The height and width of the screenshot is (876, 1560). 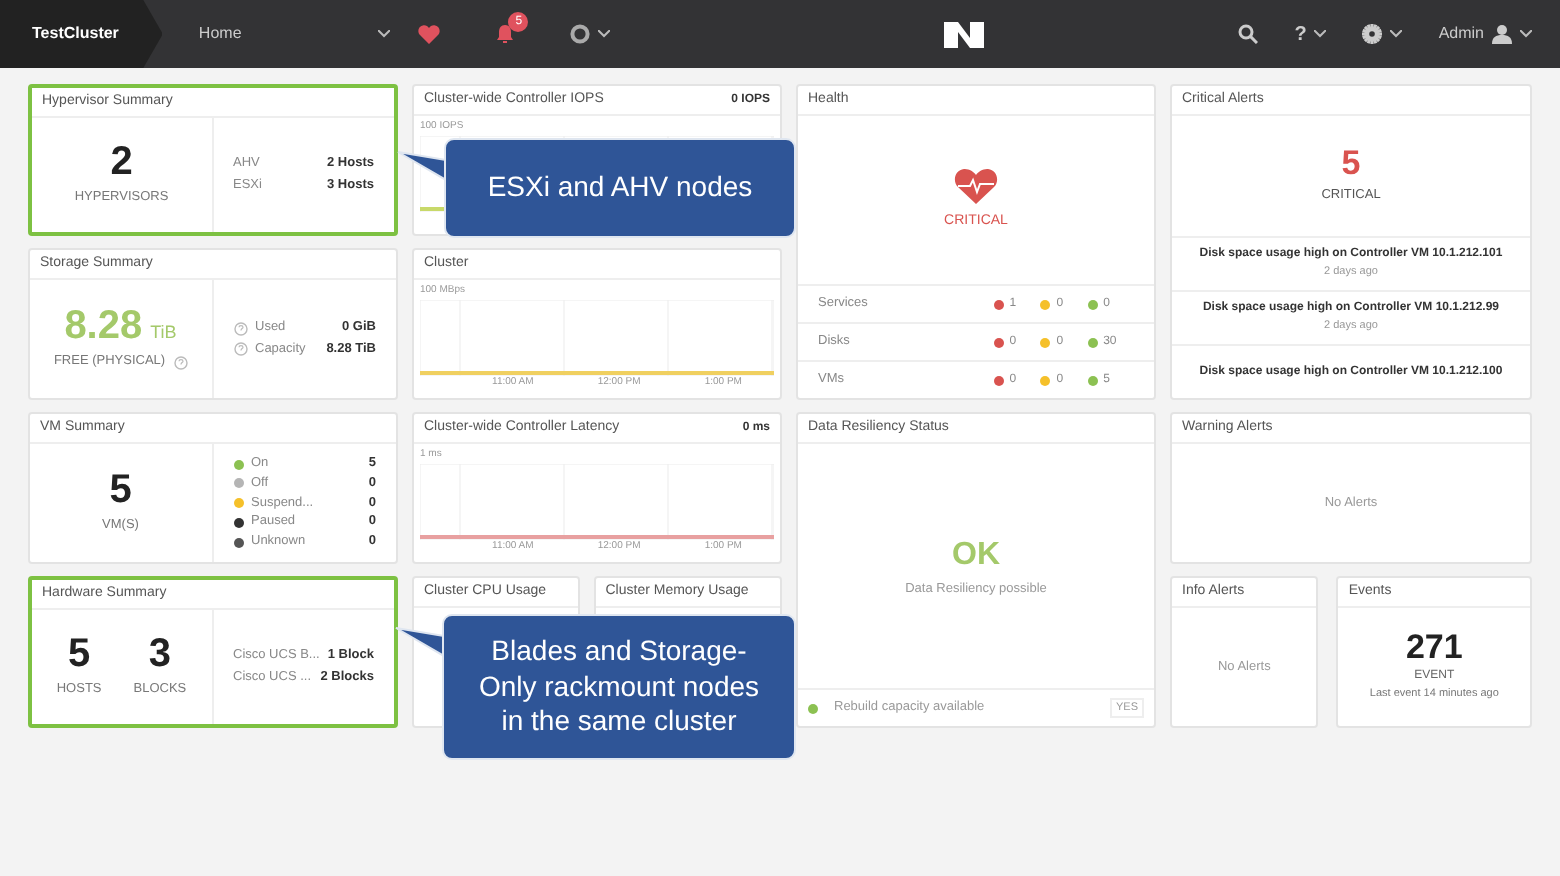 What do you see at coordinates (121, 162) in the screenshot?
I see `hypervisor-count: 2` at bounding box center [121, 162].